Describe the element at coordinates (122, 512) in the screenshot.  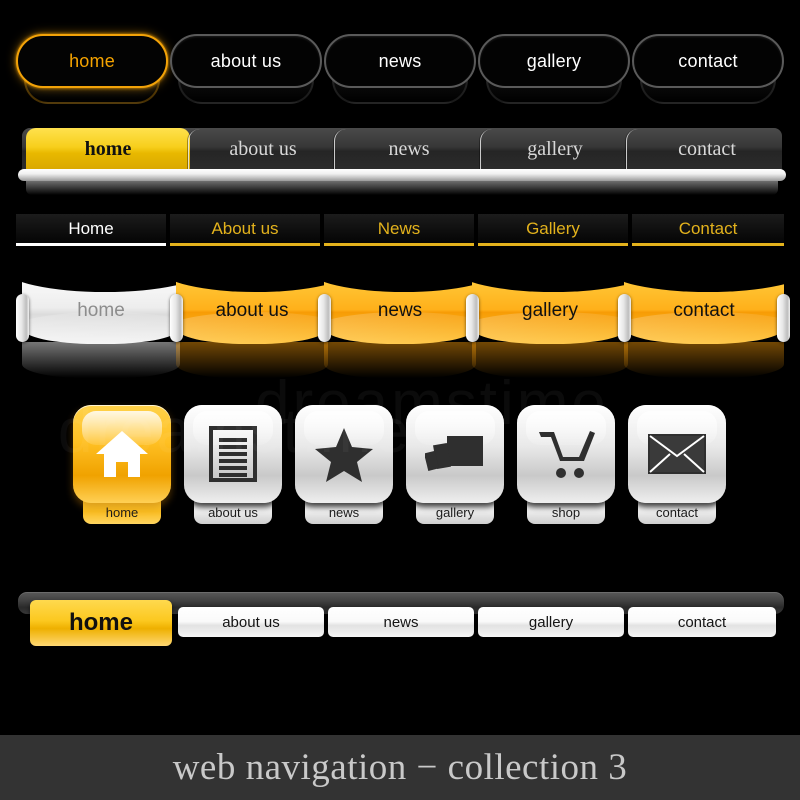
I see `nav5-item-label: home` at that location.